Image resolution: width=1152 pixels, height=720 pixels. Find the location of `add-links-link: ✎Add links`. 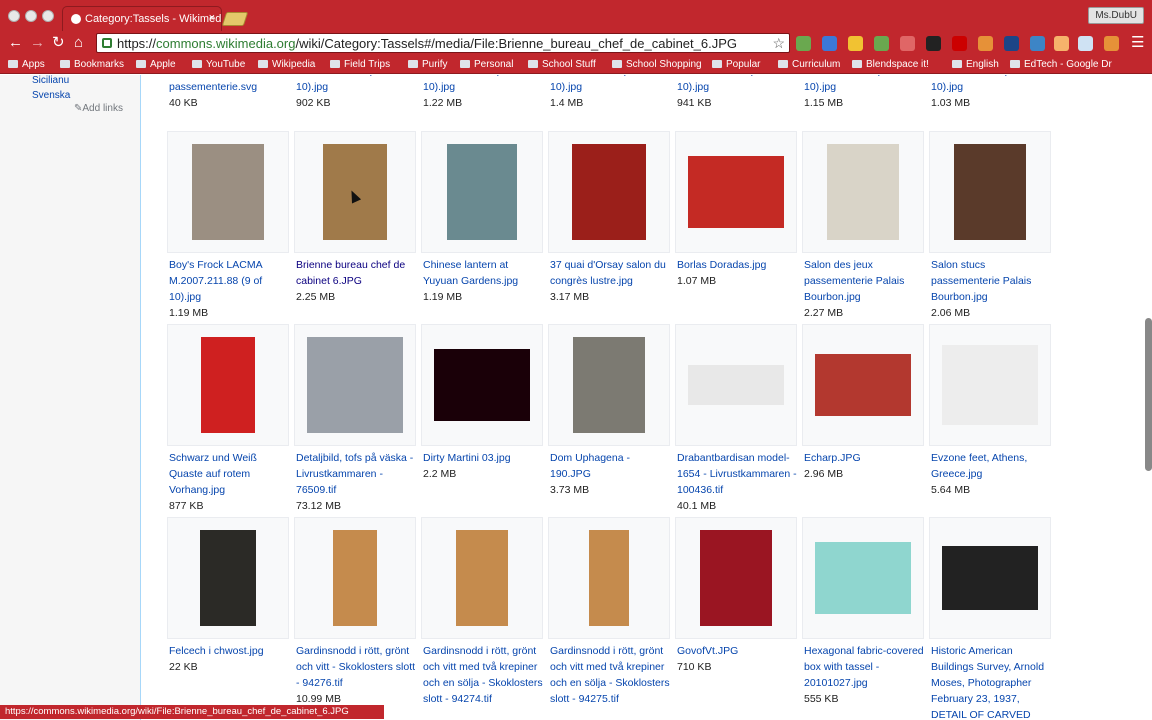

add-links-link: ✎Add links is located at coordinates (98, 108).